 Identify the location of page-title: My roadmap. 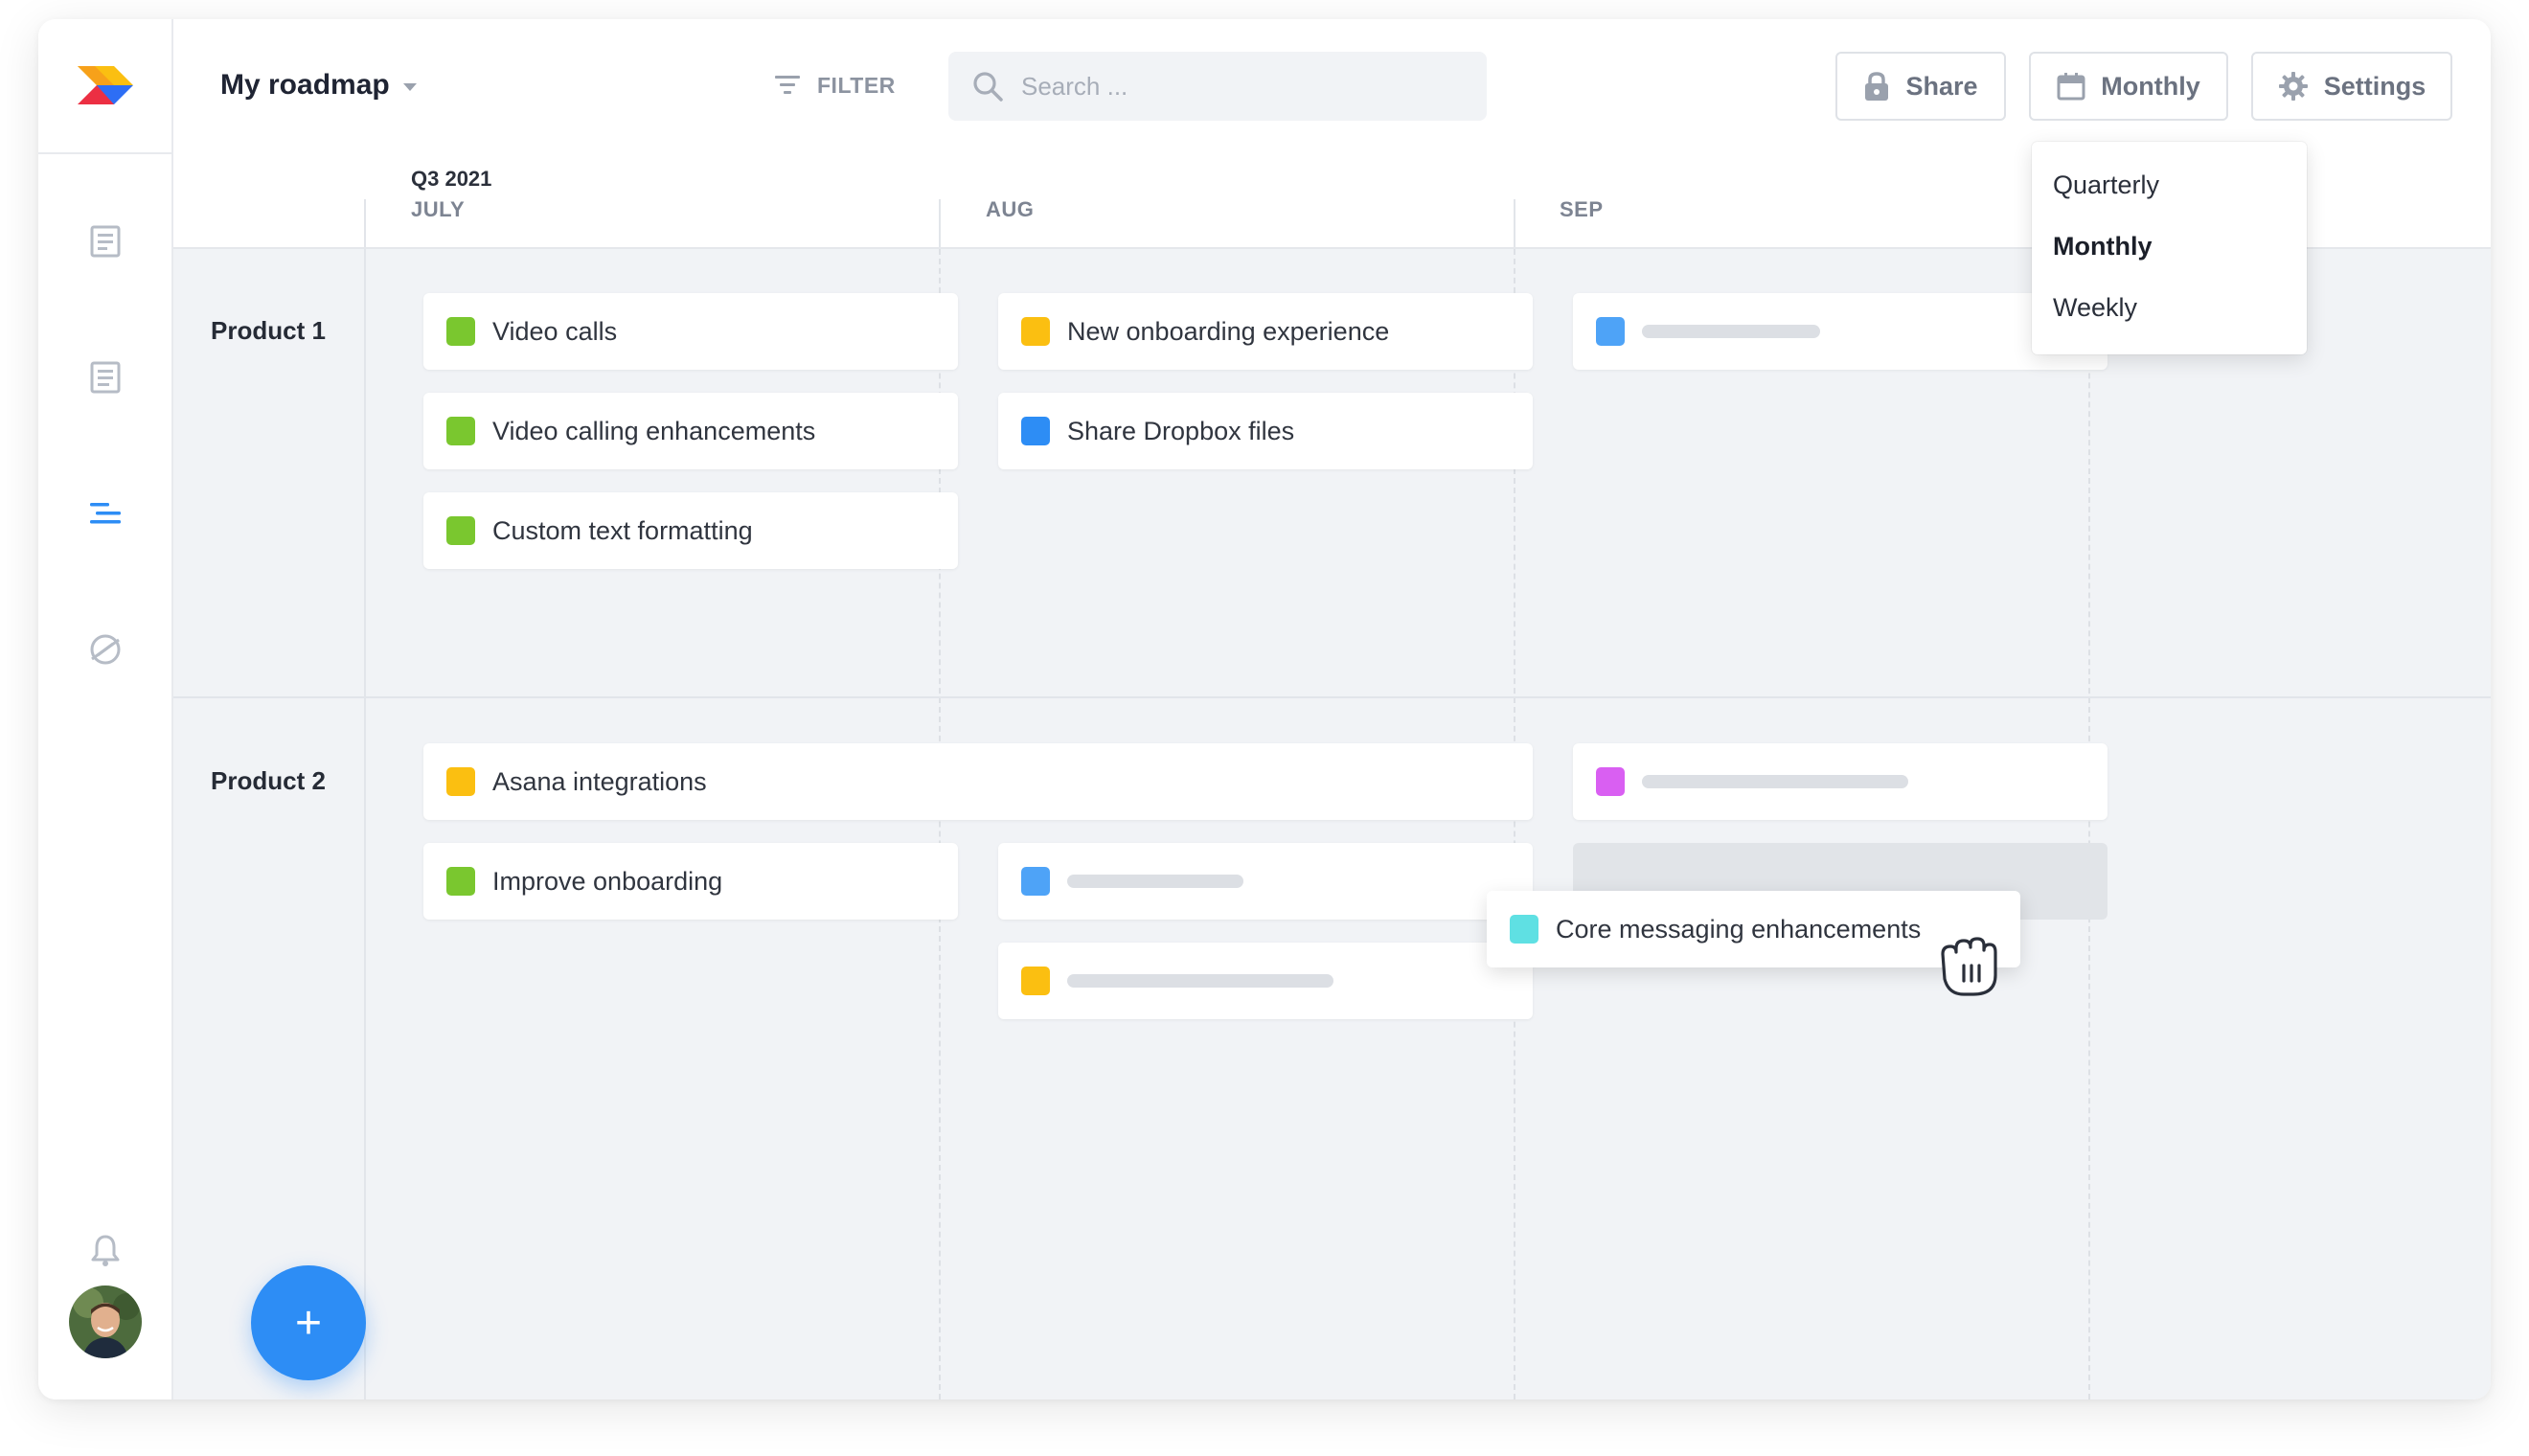
(305, 85).